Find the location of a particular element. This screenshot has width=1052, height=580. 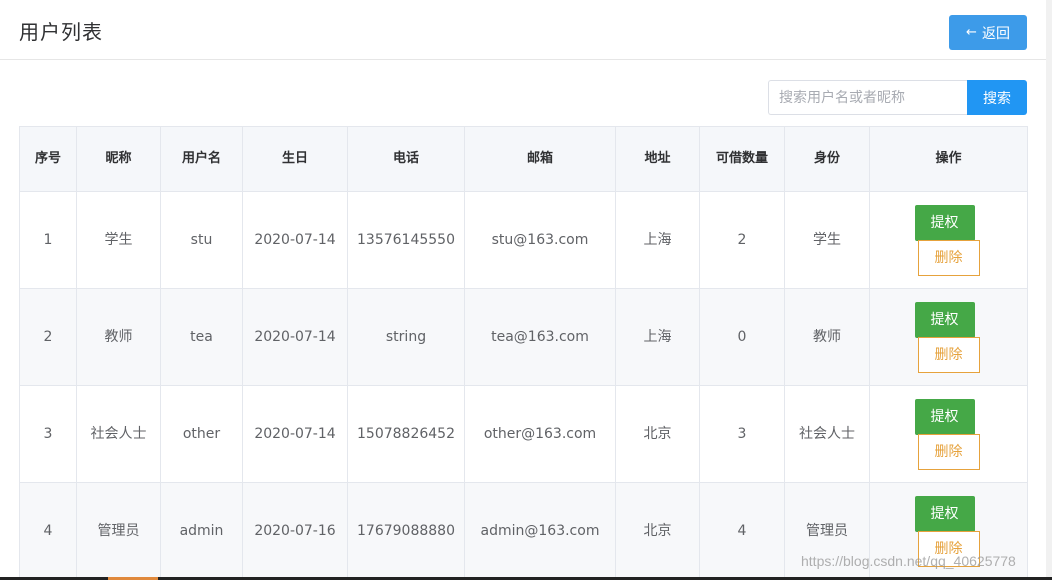

table-header-row: 序号 昵称 用户名 生日 电话 邮箱 地址 可借数量 身份 操作 is located at coordinates (523, 159).